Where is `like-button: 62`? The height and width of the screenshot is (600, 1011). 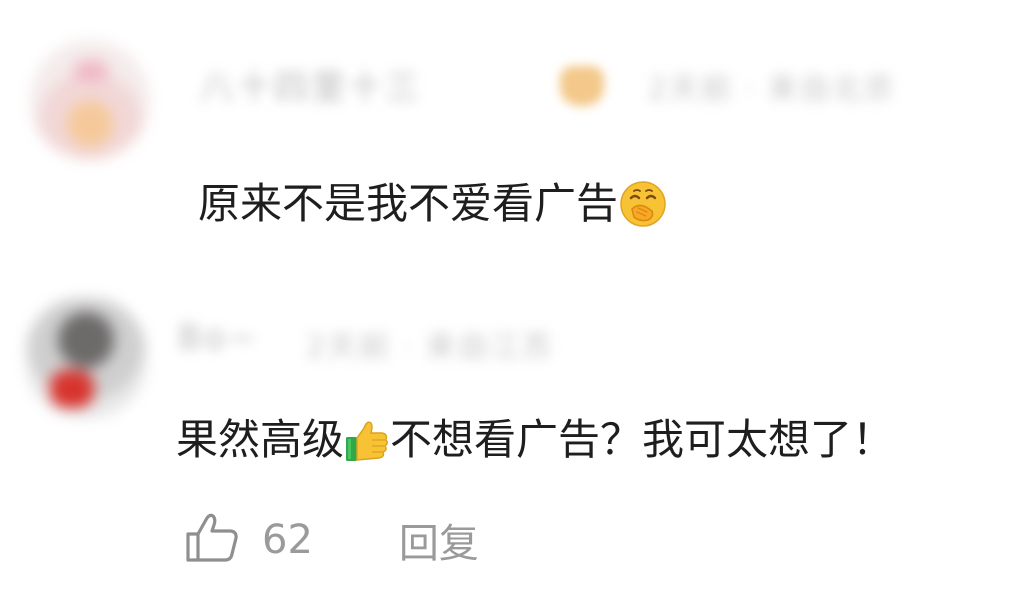
like-button: 62 is located at coordinates (248, 540).